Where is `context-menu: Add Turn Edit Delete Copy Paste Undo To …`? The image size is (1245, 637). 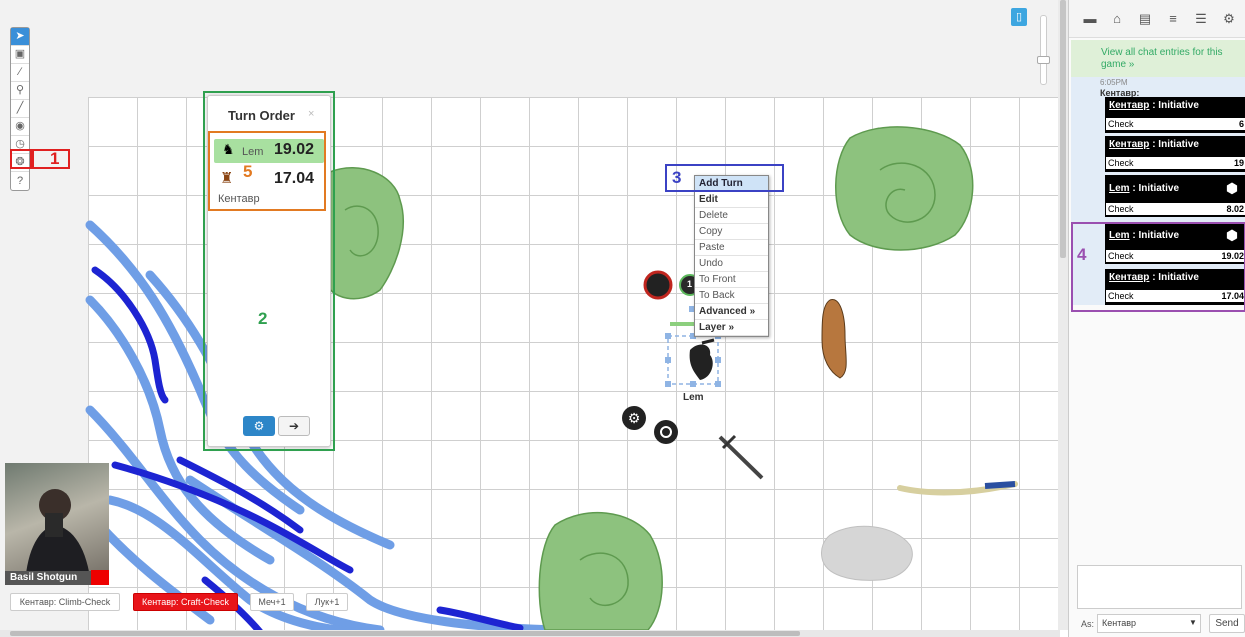 context-menu: Add Turn Edit Delete Copy Paste Undo To … is located at coordinates (731, 256).